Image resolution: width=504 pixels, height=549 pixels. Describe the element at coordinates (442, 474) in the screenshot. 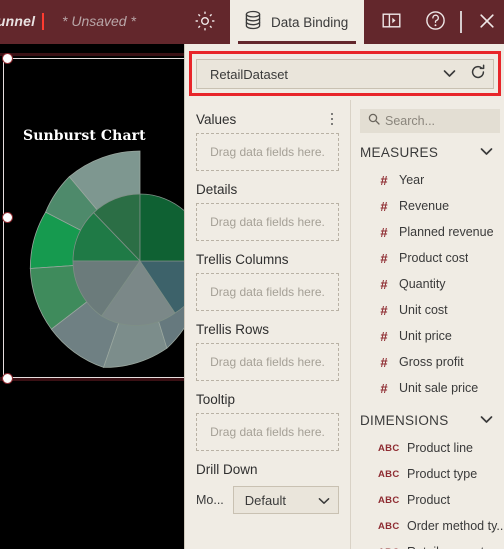

I see `field-label: Product type` at that location.